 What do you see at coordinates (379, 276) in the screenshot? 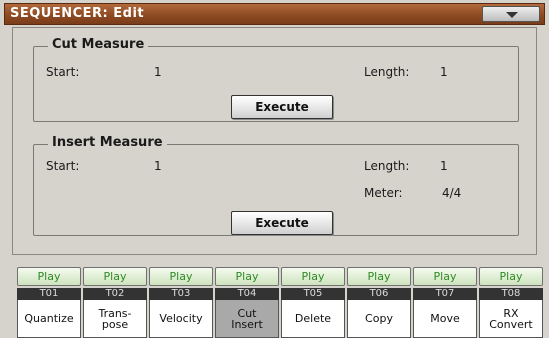
I see `track-06-play-button: Play` at bounding box center [379, 276].